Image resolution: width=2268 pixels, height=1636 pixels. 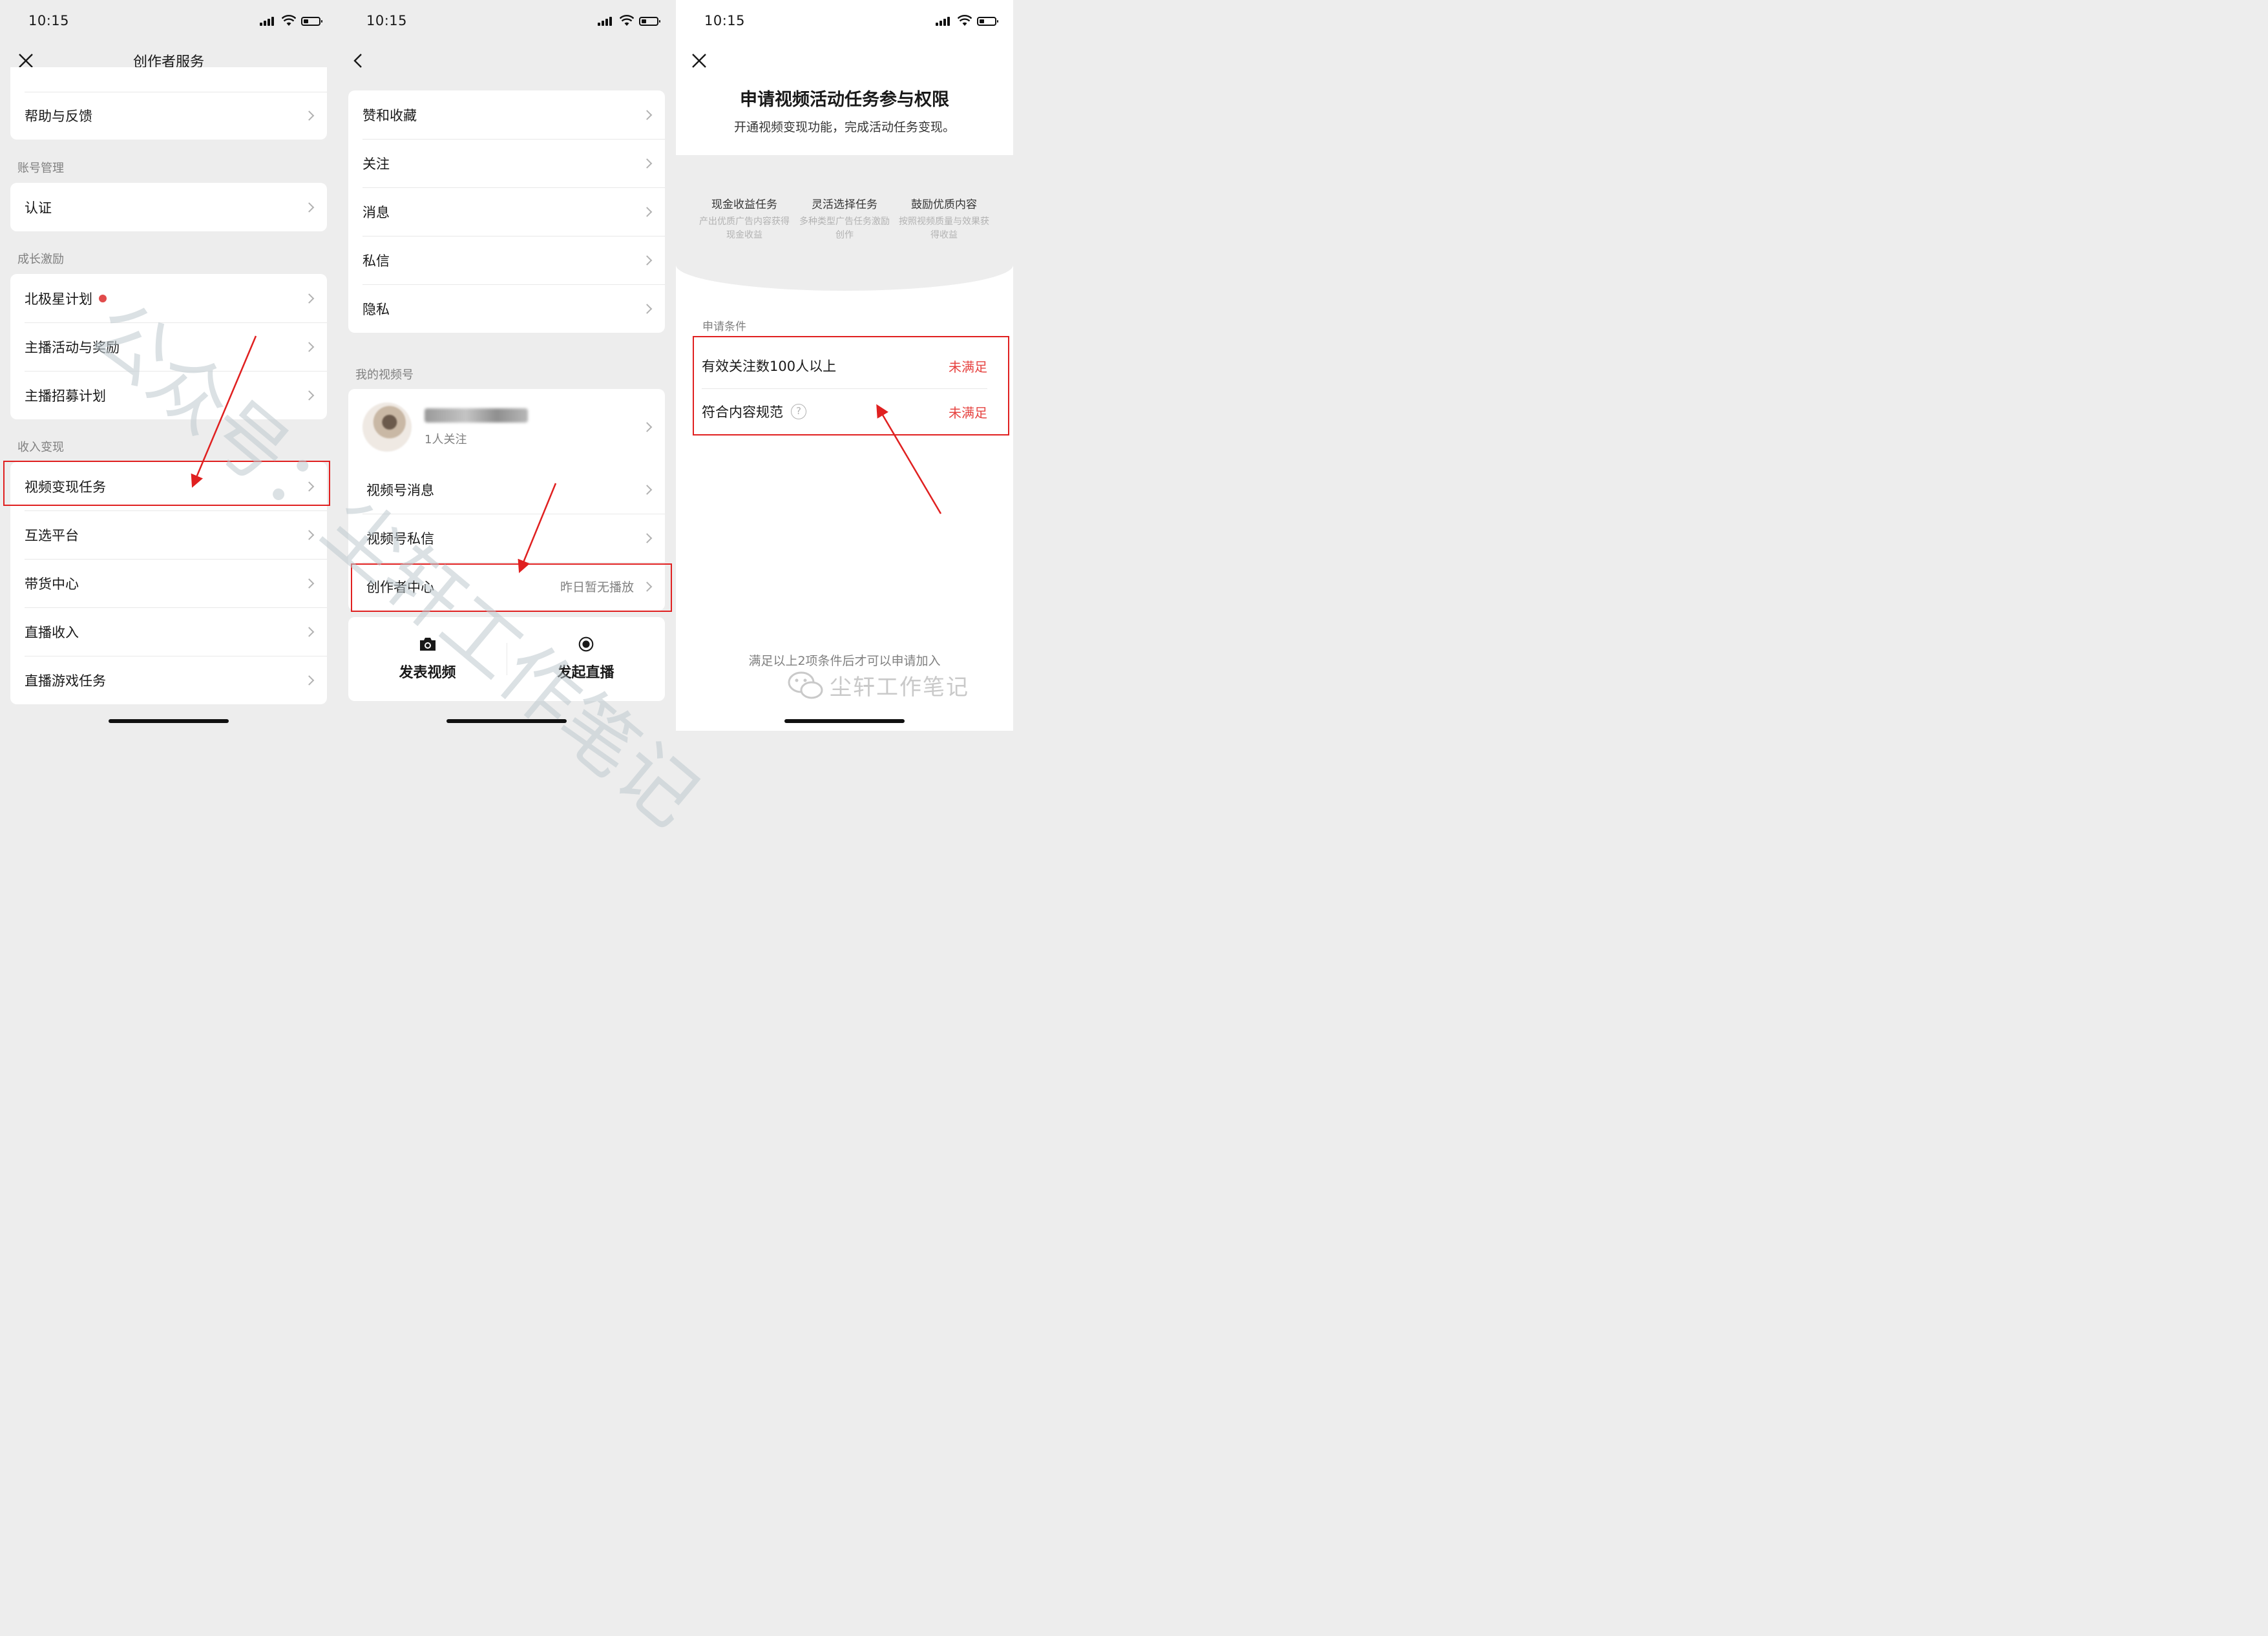 What do you see at coordinates (506, 538) in the screenshot?
I see `list-item-channel-private: 视频号私信` at bounding box center [506, 538].